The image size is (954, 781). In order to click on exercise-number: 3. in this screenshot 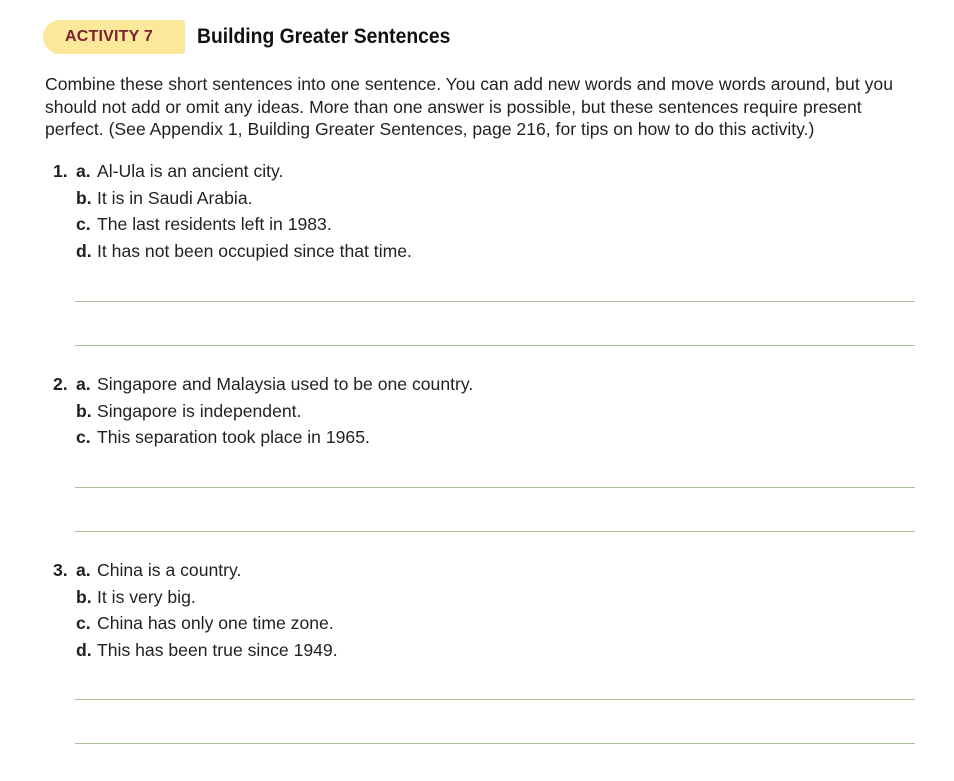, I will do `click(60, 570)`.